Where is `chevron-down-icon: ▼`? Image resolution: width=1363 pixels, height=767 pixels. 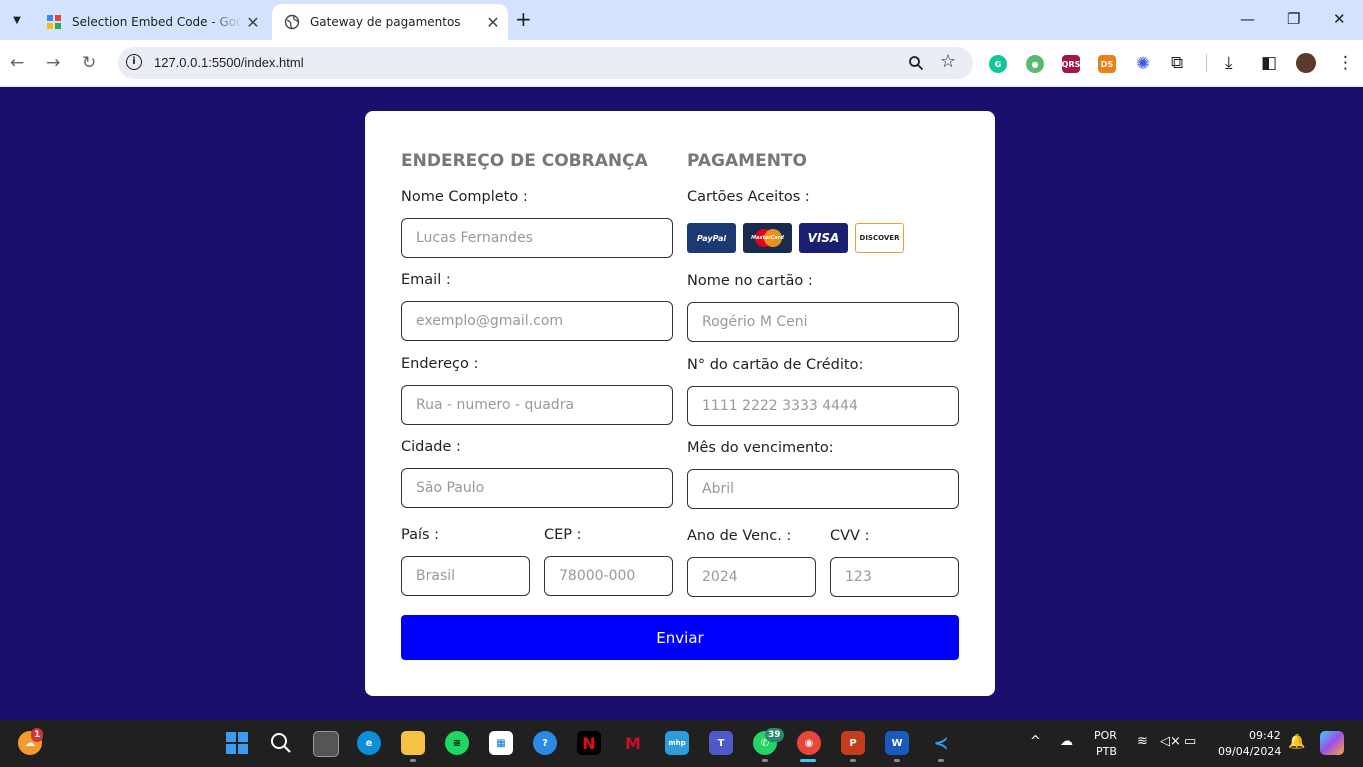 chevron-down-icon: ▼ is located at coordinates (17, 20).